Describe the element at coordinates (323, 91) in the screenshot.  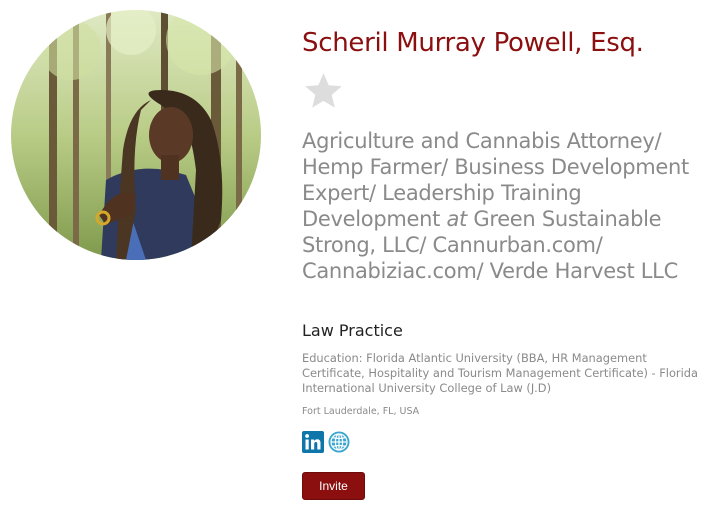
I see `star-icon` at that location.